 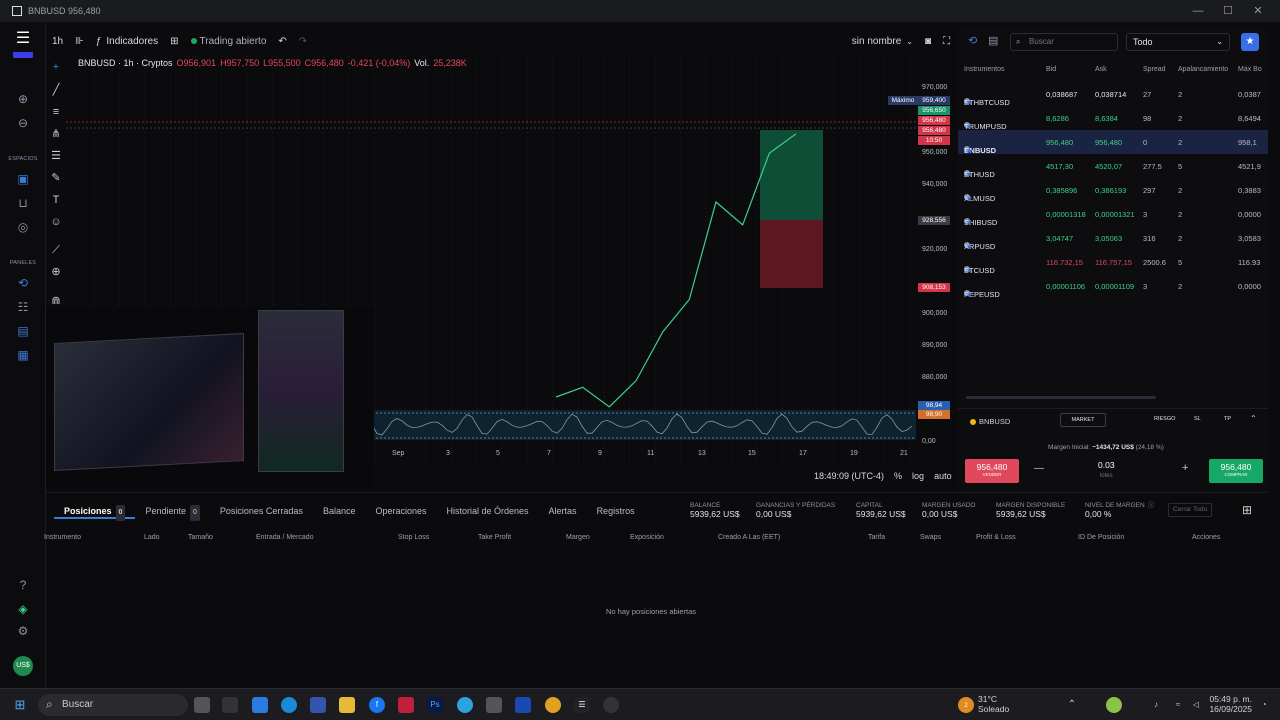 I want to click on col-bid: Bid, so click(x=1051, y=69).